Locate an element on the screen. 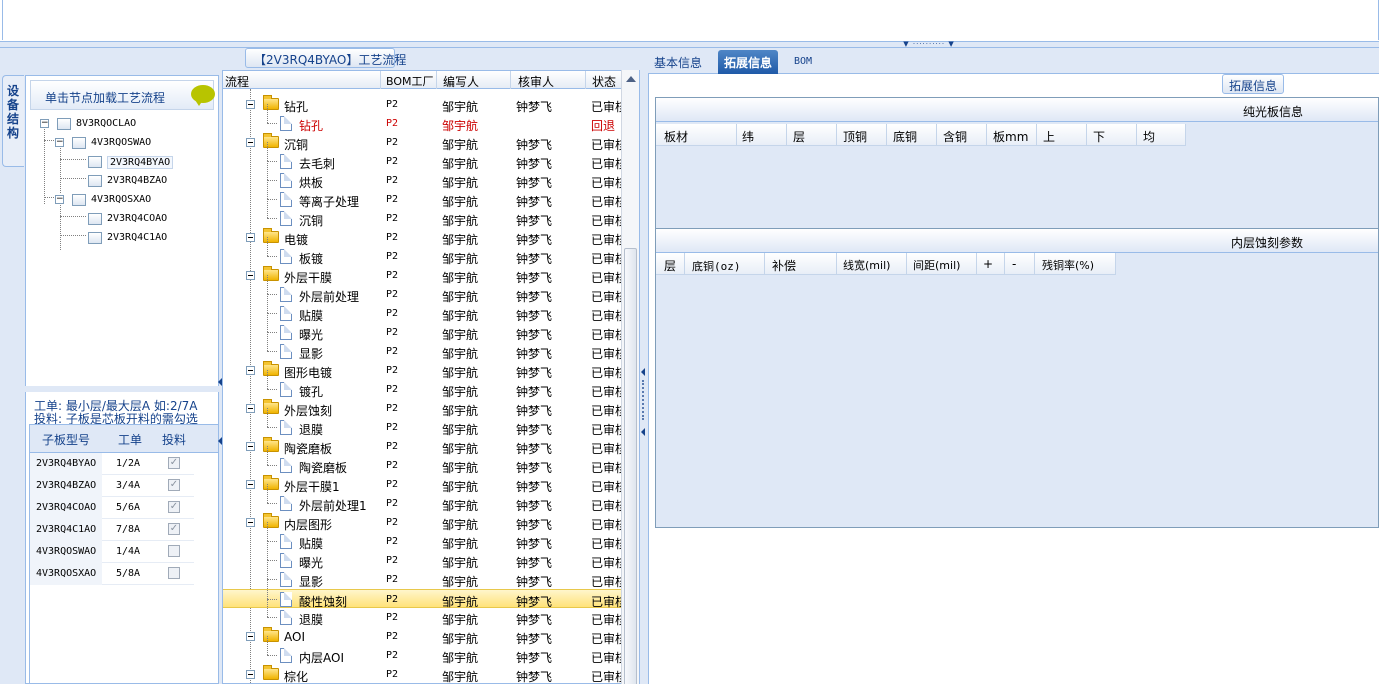 This screenshot has width=1379, height=684. col-header-plus: + is located at coordinates (988, 264).